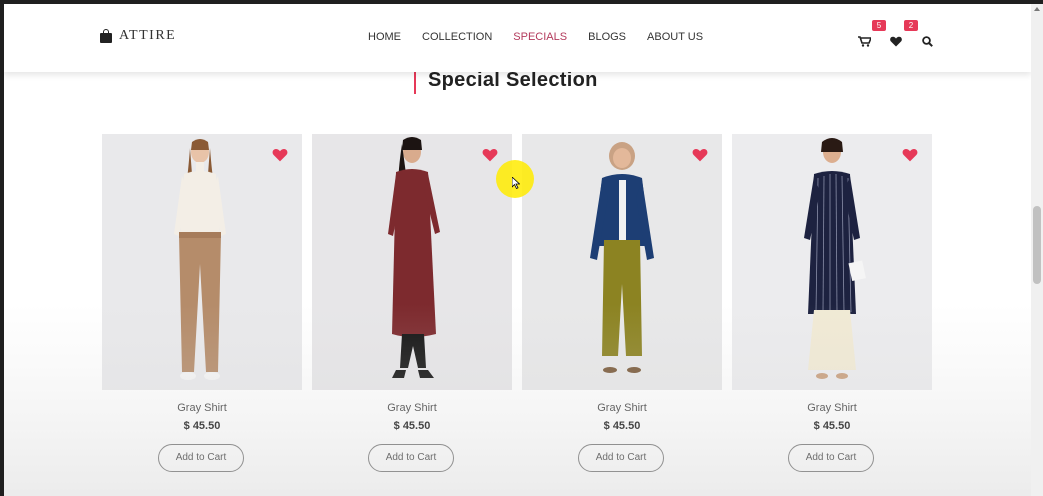  What do you see at coordinates (148, 35) in the screenshot?
I see `brand-name: ATTIRE` at bounding box center [148, 35].